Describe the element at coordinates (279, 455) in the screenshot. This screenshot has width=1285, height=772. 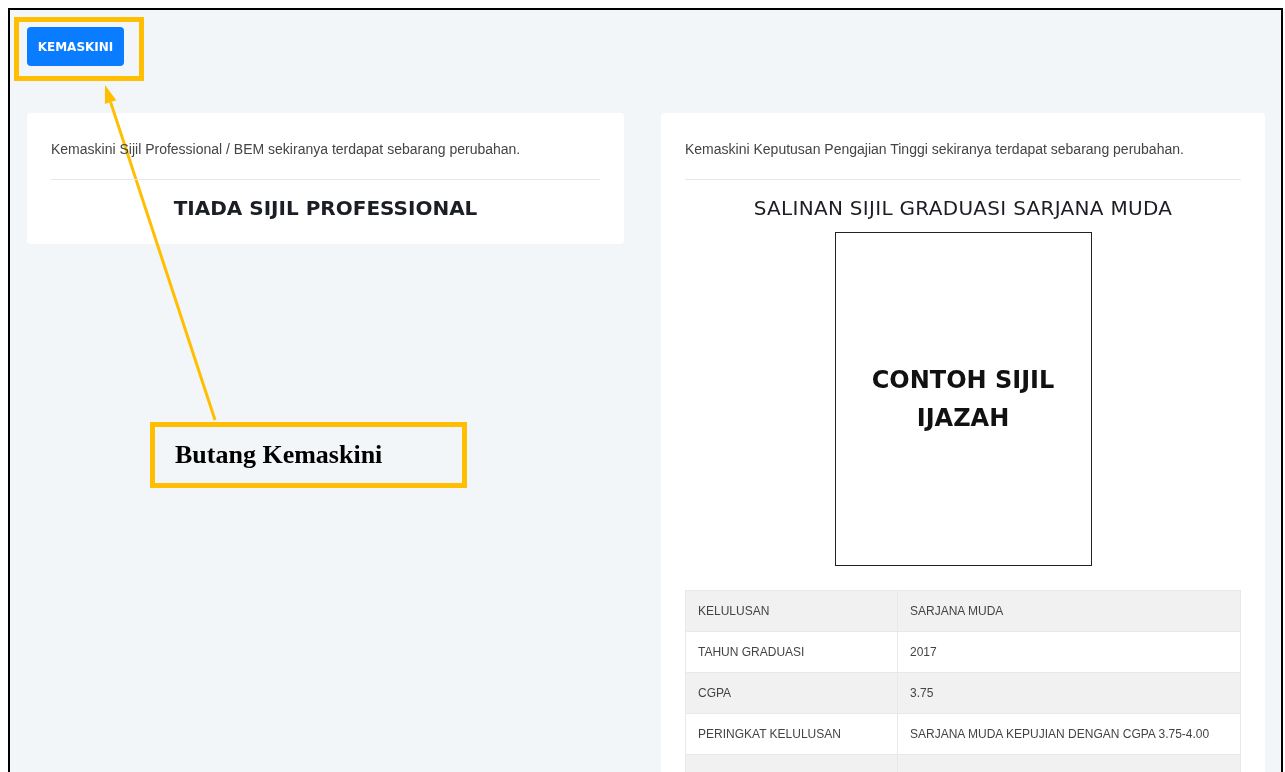
I see `callout-label: Butang Kemaskini` at that location.